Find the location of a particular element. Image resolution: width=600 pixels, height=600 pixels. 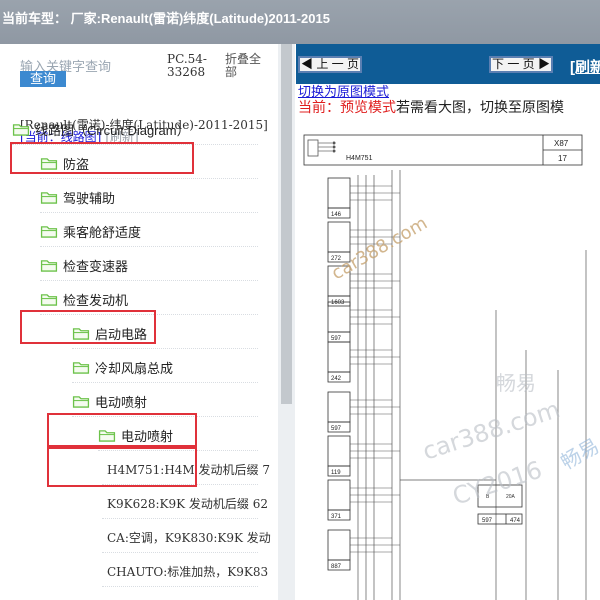

tree-doc-item: K9K628:K9K 发动机后缀 62 is located at coordinates (185, 503).